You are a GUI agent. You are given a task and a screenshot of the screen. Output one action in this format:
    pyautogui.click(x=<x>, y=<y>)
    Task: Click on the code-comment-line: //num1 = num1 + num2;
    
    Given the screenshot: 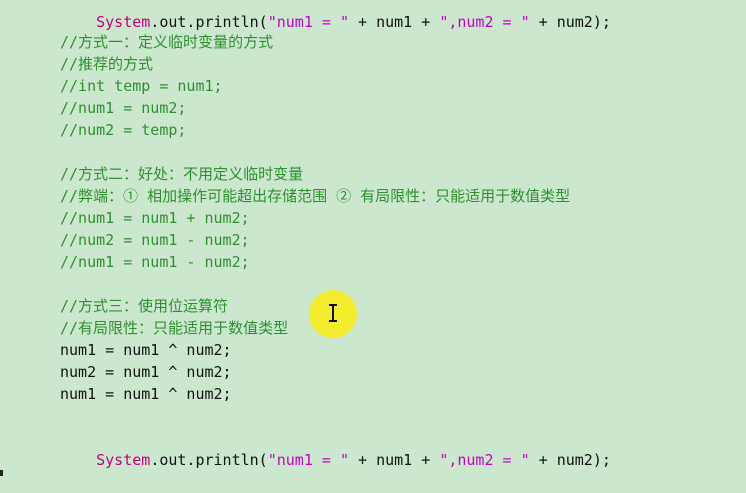 What is the action you would take?
    pyautogui.click(x=155, y=218)
    